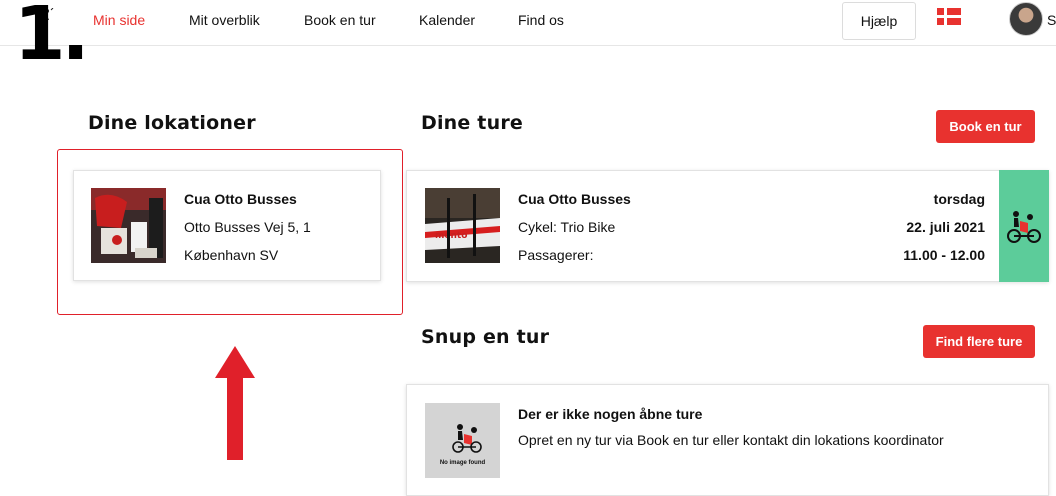 Image resolution: width=1056 pixels, height=496 pixels. What do you see at coordinates (485, 337) in the screenshot?
I see `open-trips-title: Snup en tur` at bounding box center [485, 337].